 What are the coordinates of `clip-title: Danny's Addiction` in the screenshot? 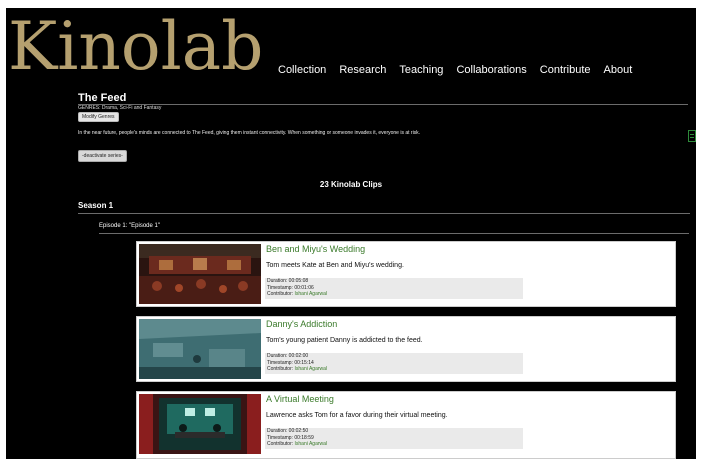 It's located at (301, 324).